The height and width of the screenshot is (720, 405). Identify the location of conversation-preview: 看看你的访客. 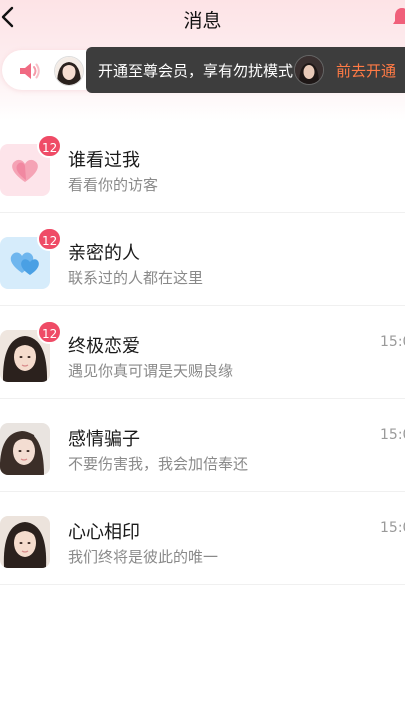
(113, 185).